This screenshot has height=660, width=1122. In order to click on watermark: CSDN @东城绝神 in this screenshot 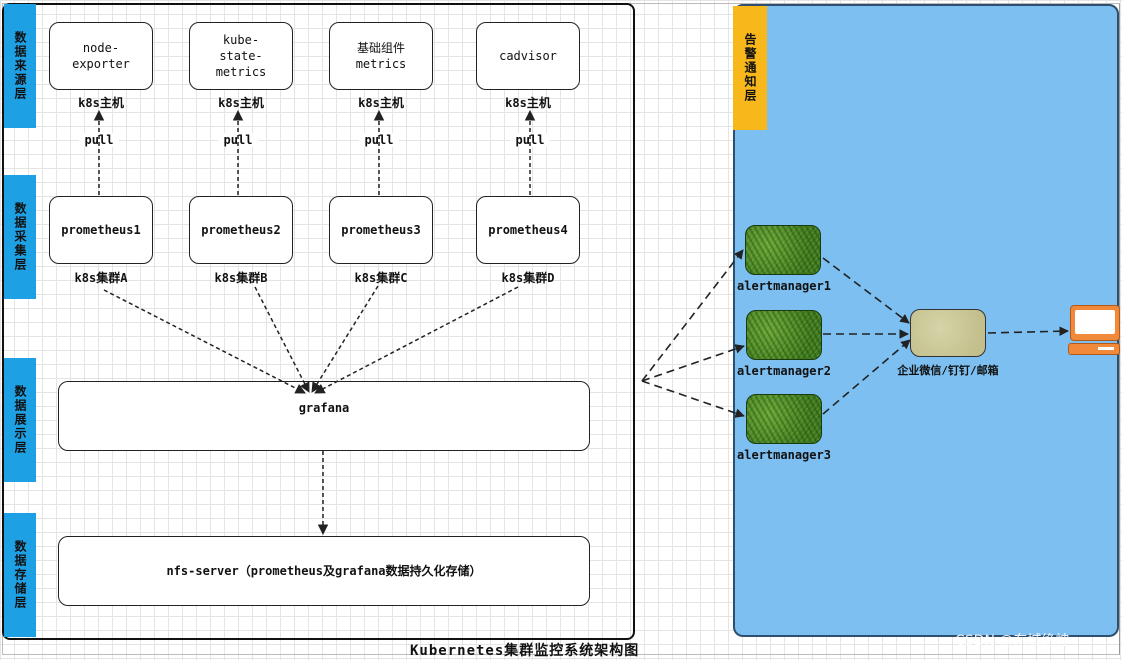, I will do `click(1012, 641)`.